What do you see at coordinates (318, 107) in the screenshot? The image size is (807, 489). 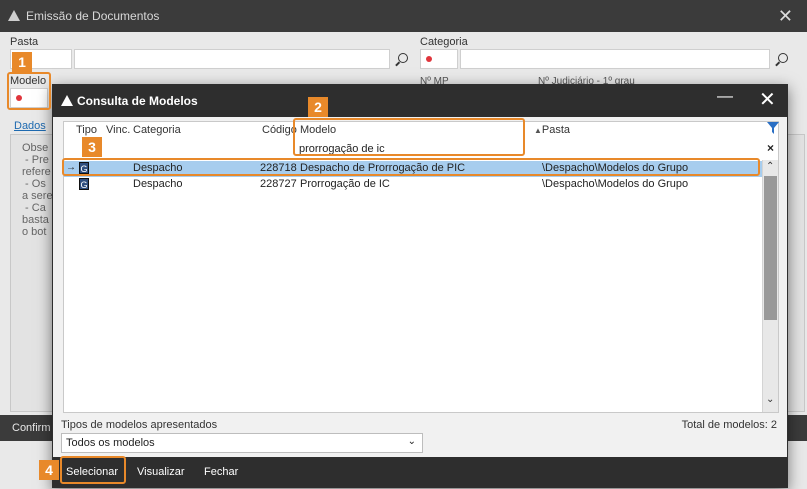 I see `callout-number: 2` at bounding box center [318, 107].